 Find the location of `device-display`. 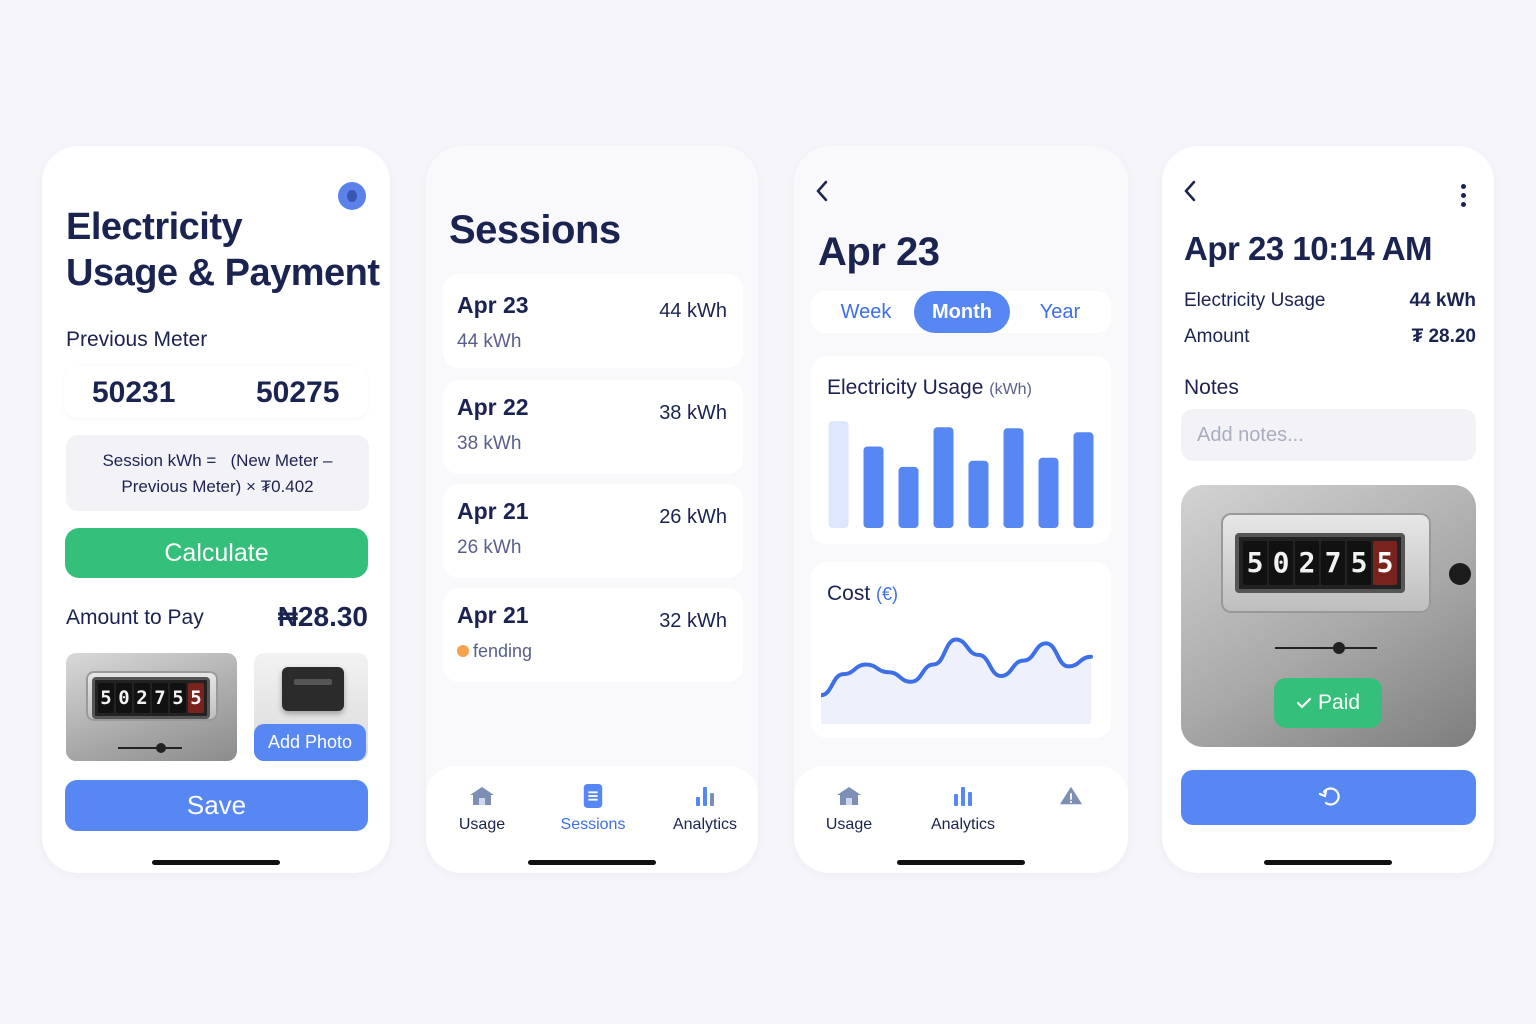

device-display is located at coordinates (313, 682).